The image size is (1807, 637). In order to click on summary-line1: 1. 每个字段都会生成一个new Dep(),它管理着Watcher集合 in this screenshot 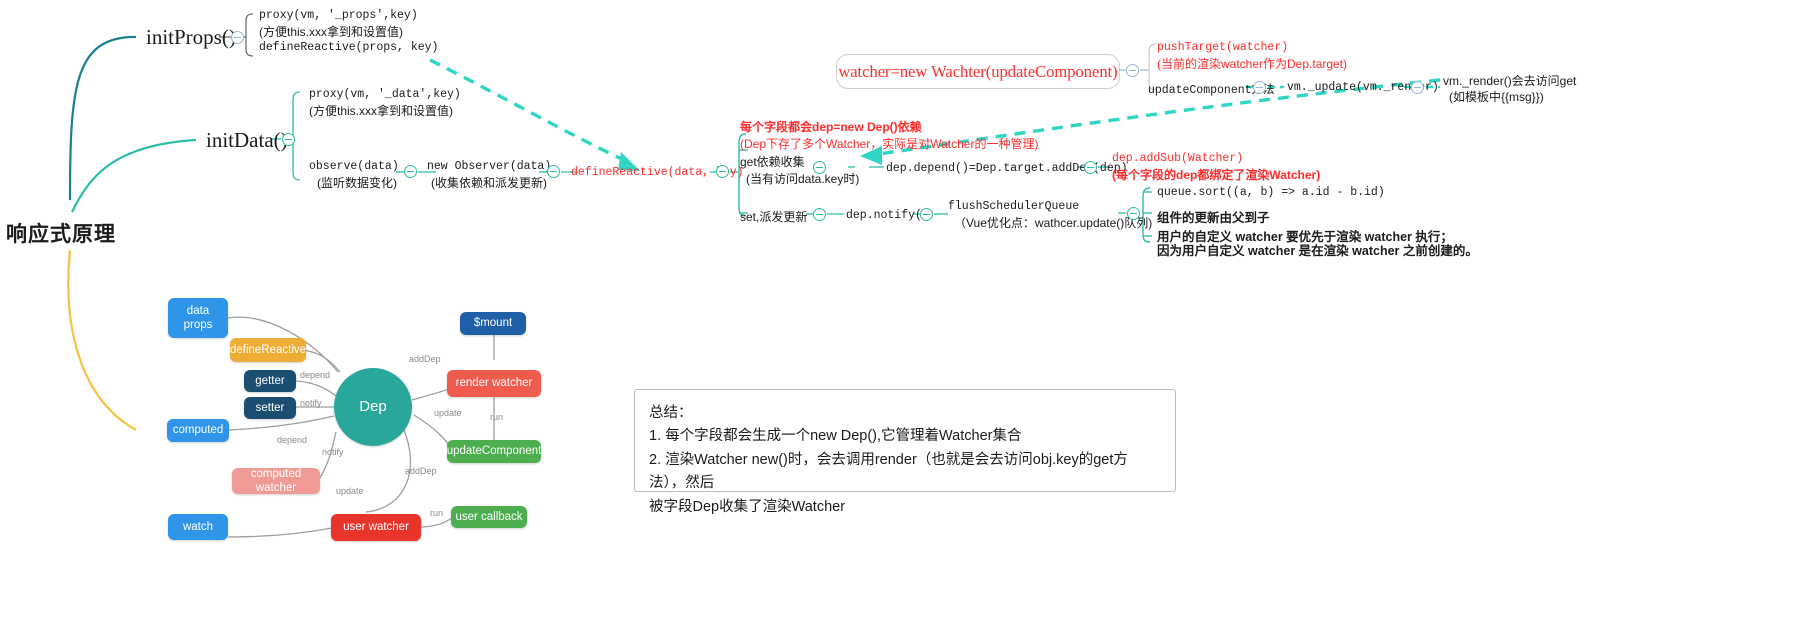, I will do `click(835, 436)`.